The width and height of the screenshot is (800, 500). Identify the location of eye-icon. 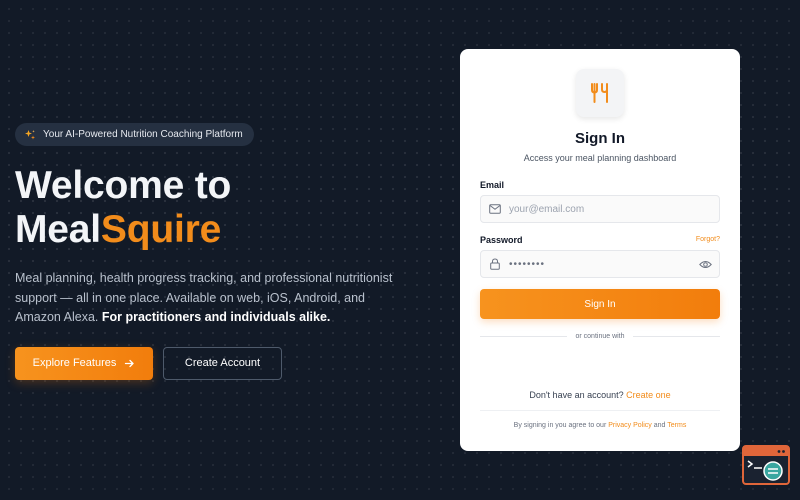
(705, 264).